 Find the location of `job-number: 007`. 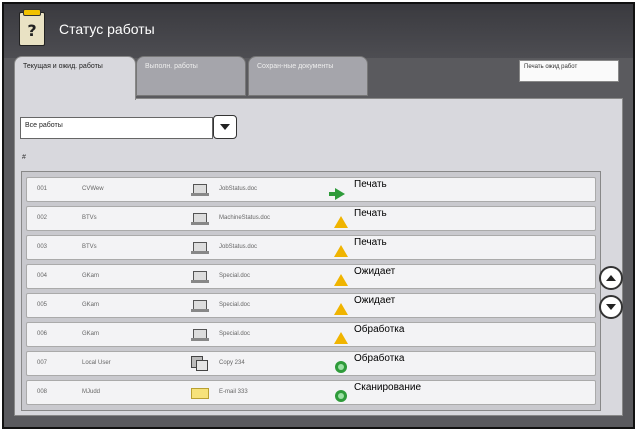

job-number: 007 is located at coordinates (42, 363).